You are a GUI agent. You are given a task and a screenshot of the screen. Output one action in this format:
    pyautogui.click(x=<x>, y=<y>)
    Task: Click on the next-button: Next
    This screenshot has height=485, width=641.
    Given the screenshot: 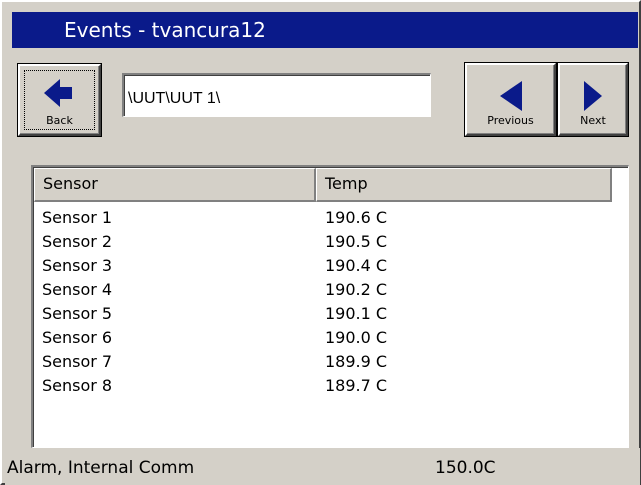 What is the action you would take?
    pyautogui.click(x=593, y=99)
    